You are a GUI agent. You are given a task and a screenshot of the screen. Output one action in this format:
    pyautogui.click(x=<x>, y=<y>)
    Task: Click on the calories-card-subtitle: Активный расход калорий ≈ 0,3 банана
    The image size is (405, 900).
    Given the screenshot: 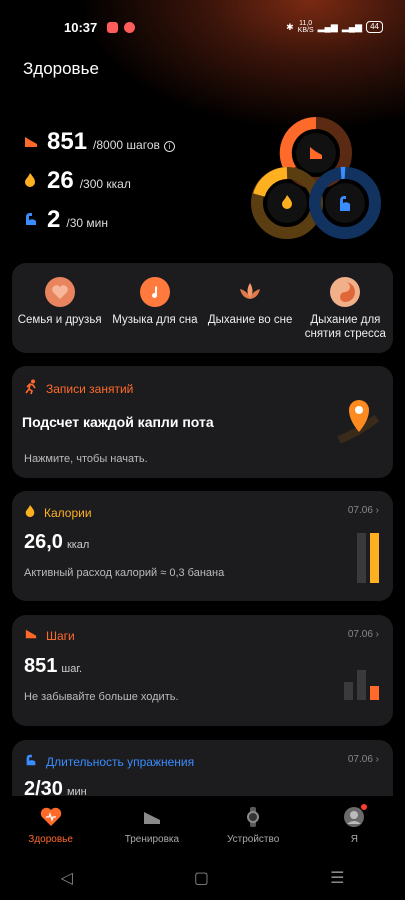 What is the action you would take?
    pyautogui.click(x=124, y=573)
    